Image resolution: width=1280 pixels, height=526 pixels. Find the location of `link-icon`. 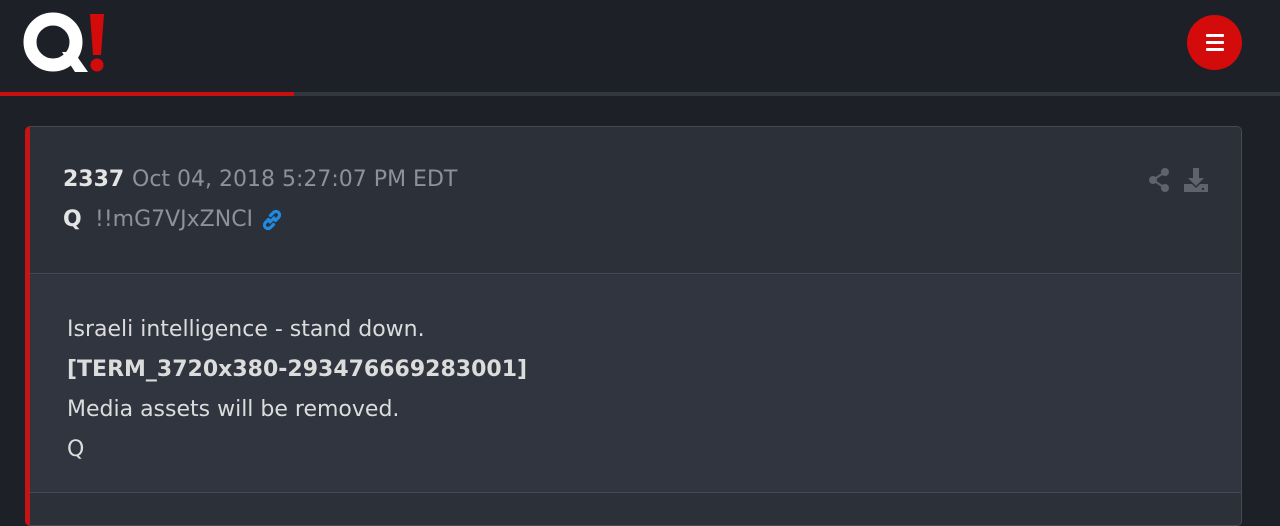

link-icon is located at coordinates (272, 220).